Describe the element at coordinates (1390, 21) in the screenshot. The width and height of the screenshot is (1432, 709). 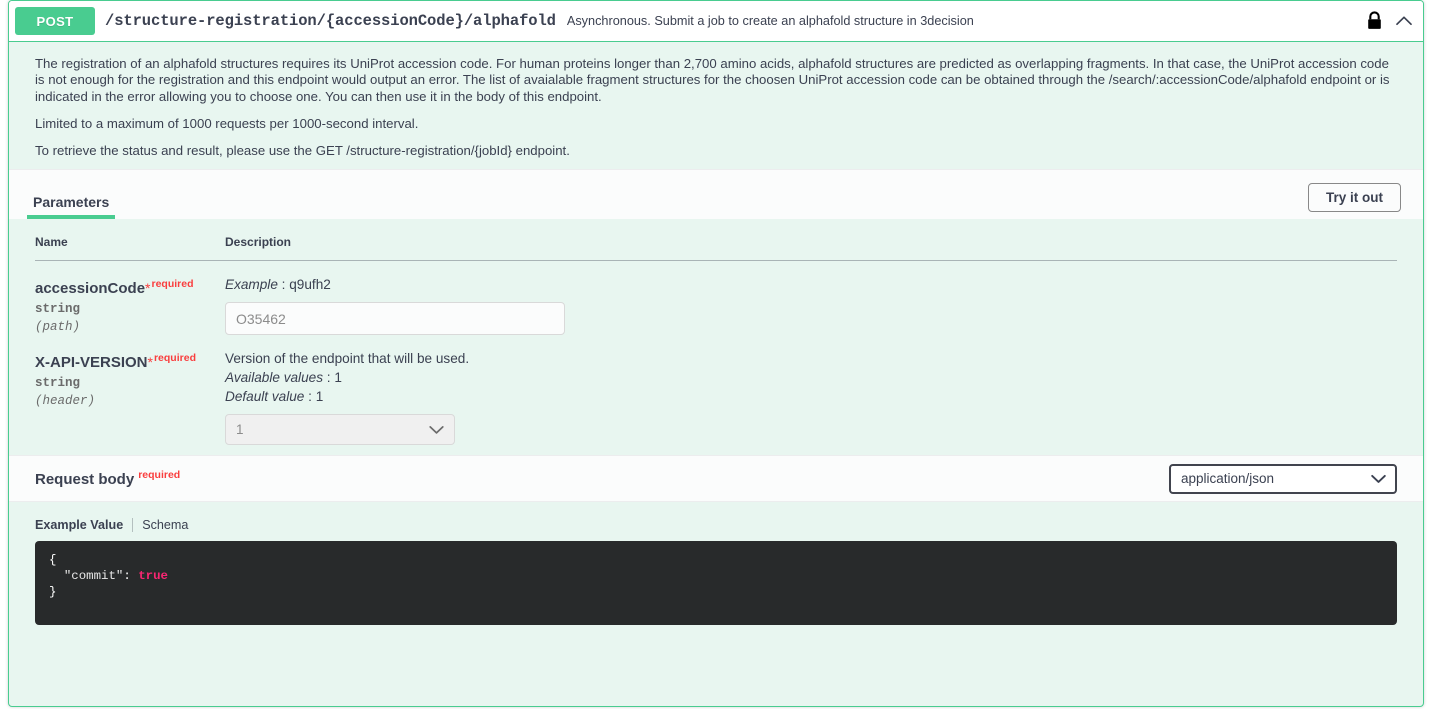
I see `summary-controls` at that location.